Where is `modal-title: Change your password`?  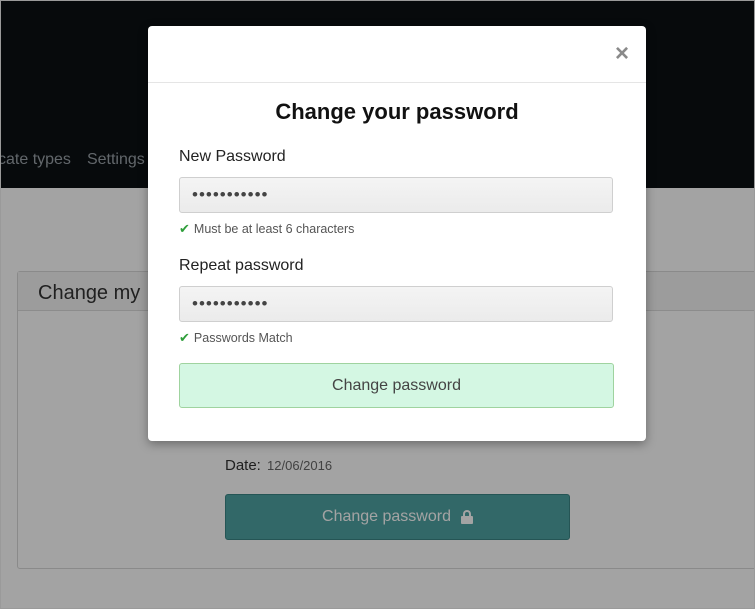 modal-title: Change your password is located at coordinates (397, 111).